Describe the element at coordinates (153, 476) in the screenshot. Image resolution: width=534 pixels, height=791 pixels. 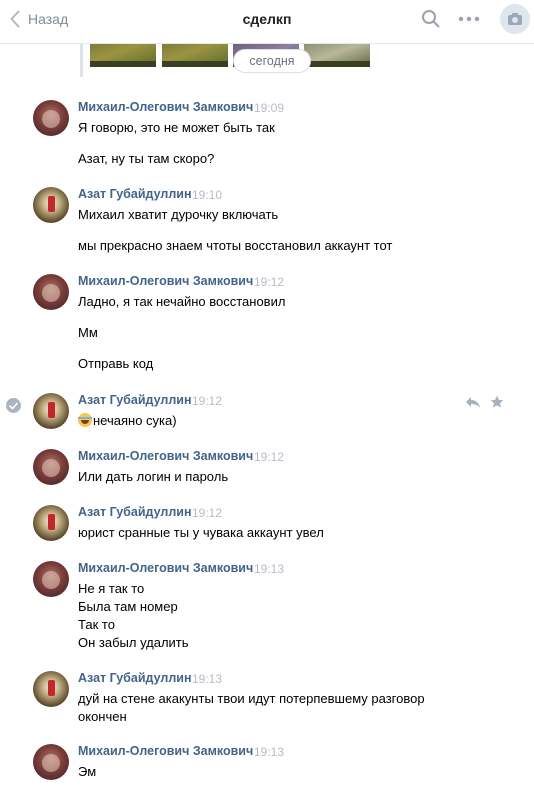
I see `message-text: Или дать логин и пароль` at that location.